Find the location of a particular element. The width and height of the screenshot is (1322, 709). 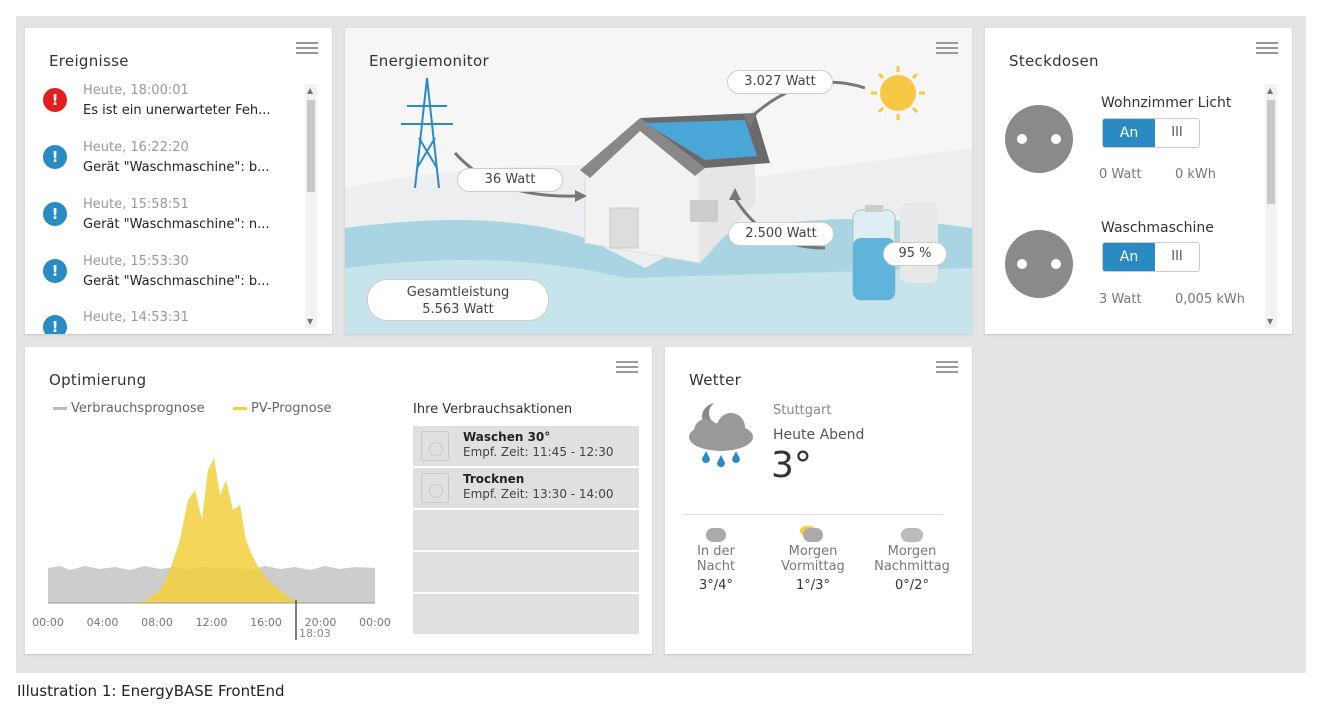

energy-title: Energiemonitor is located at coordinates (429, 61).